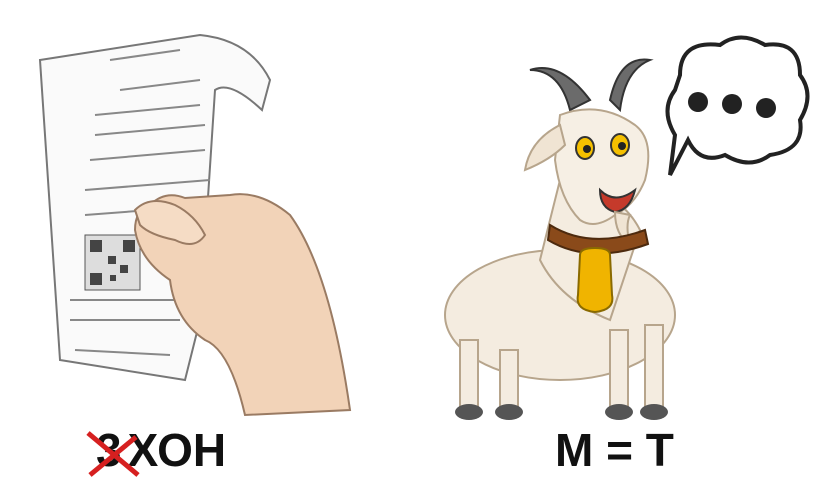 The width and height of the screenshot is (830, 503). I want to click on struck-letter: 3, so click(113, 450).